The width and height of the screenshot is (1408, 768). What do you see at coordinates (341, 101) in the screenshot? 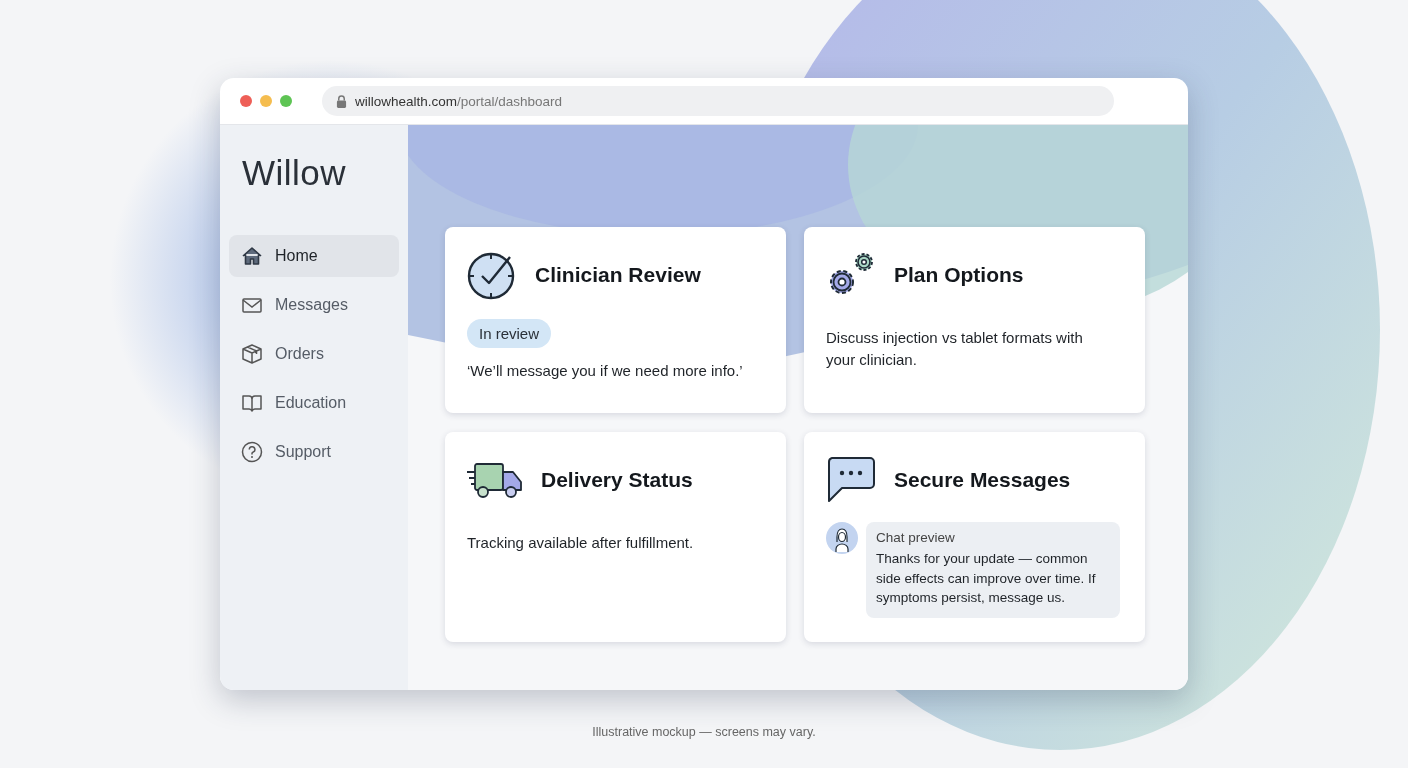
I see `lock-icon` at bounding box center [341, 101].